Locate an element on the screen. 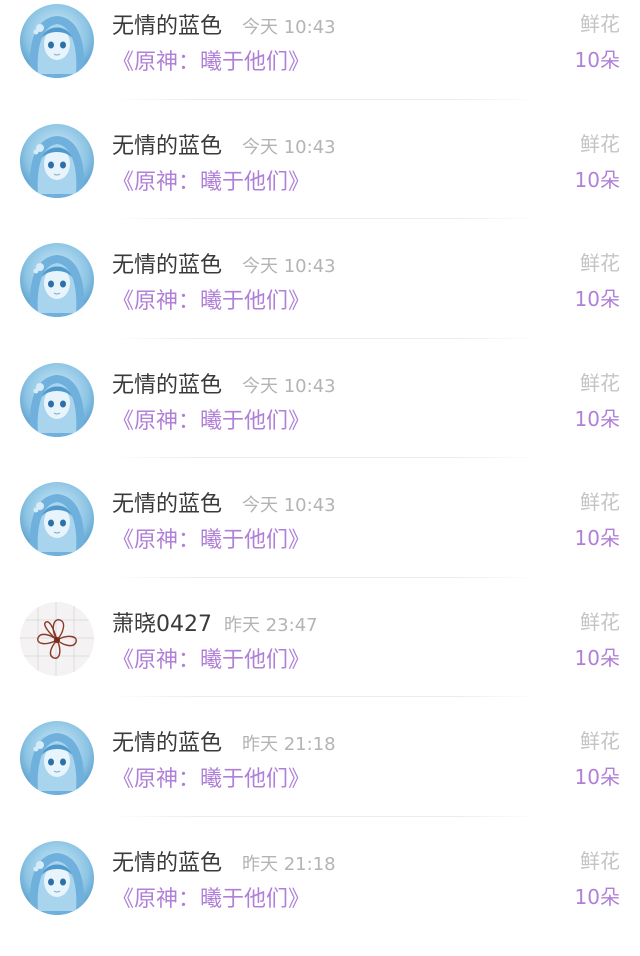 The width and height of the screenshot is (640, 956). username: 萧晓0427 is located at coordinates (162, 622).